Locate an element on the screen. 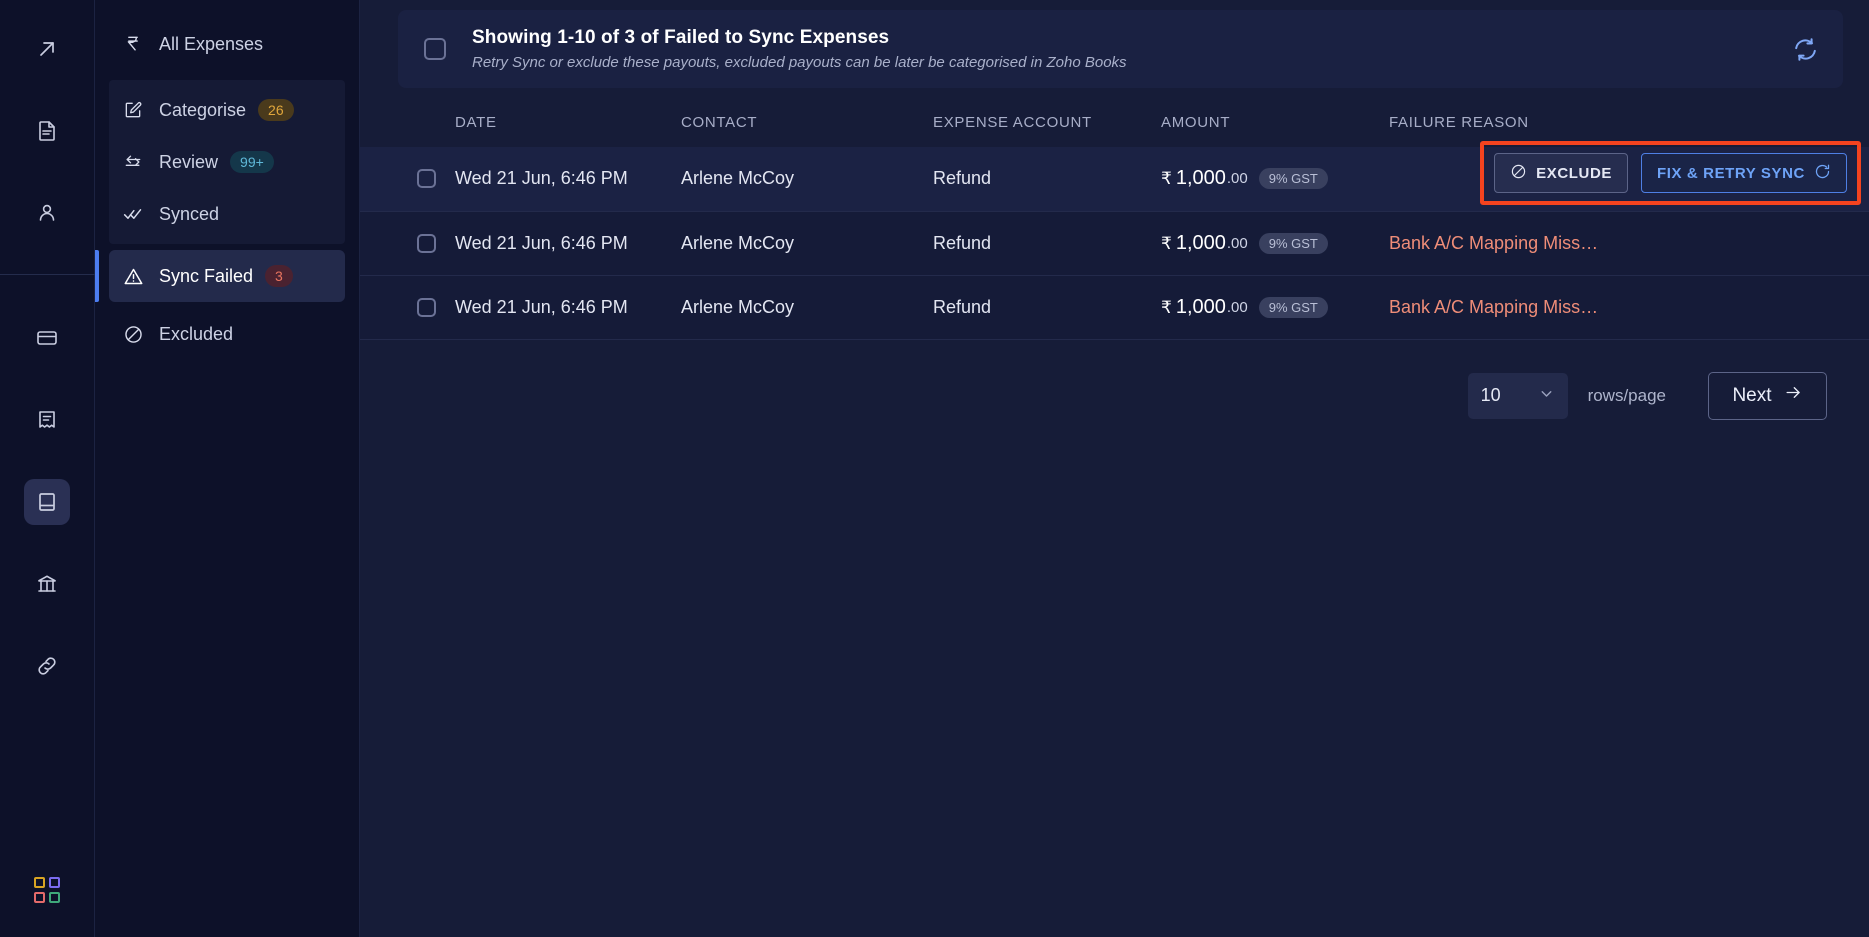 This screenshot has width=1869, height=937. next-page-button: Next is located at coordinates (1767, 395).